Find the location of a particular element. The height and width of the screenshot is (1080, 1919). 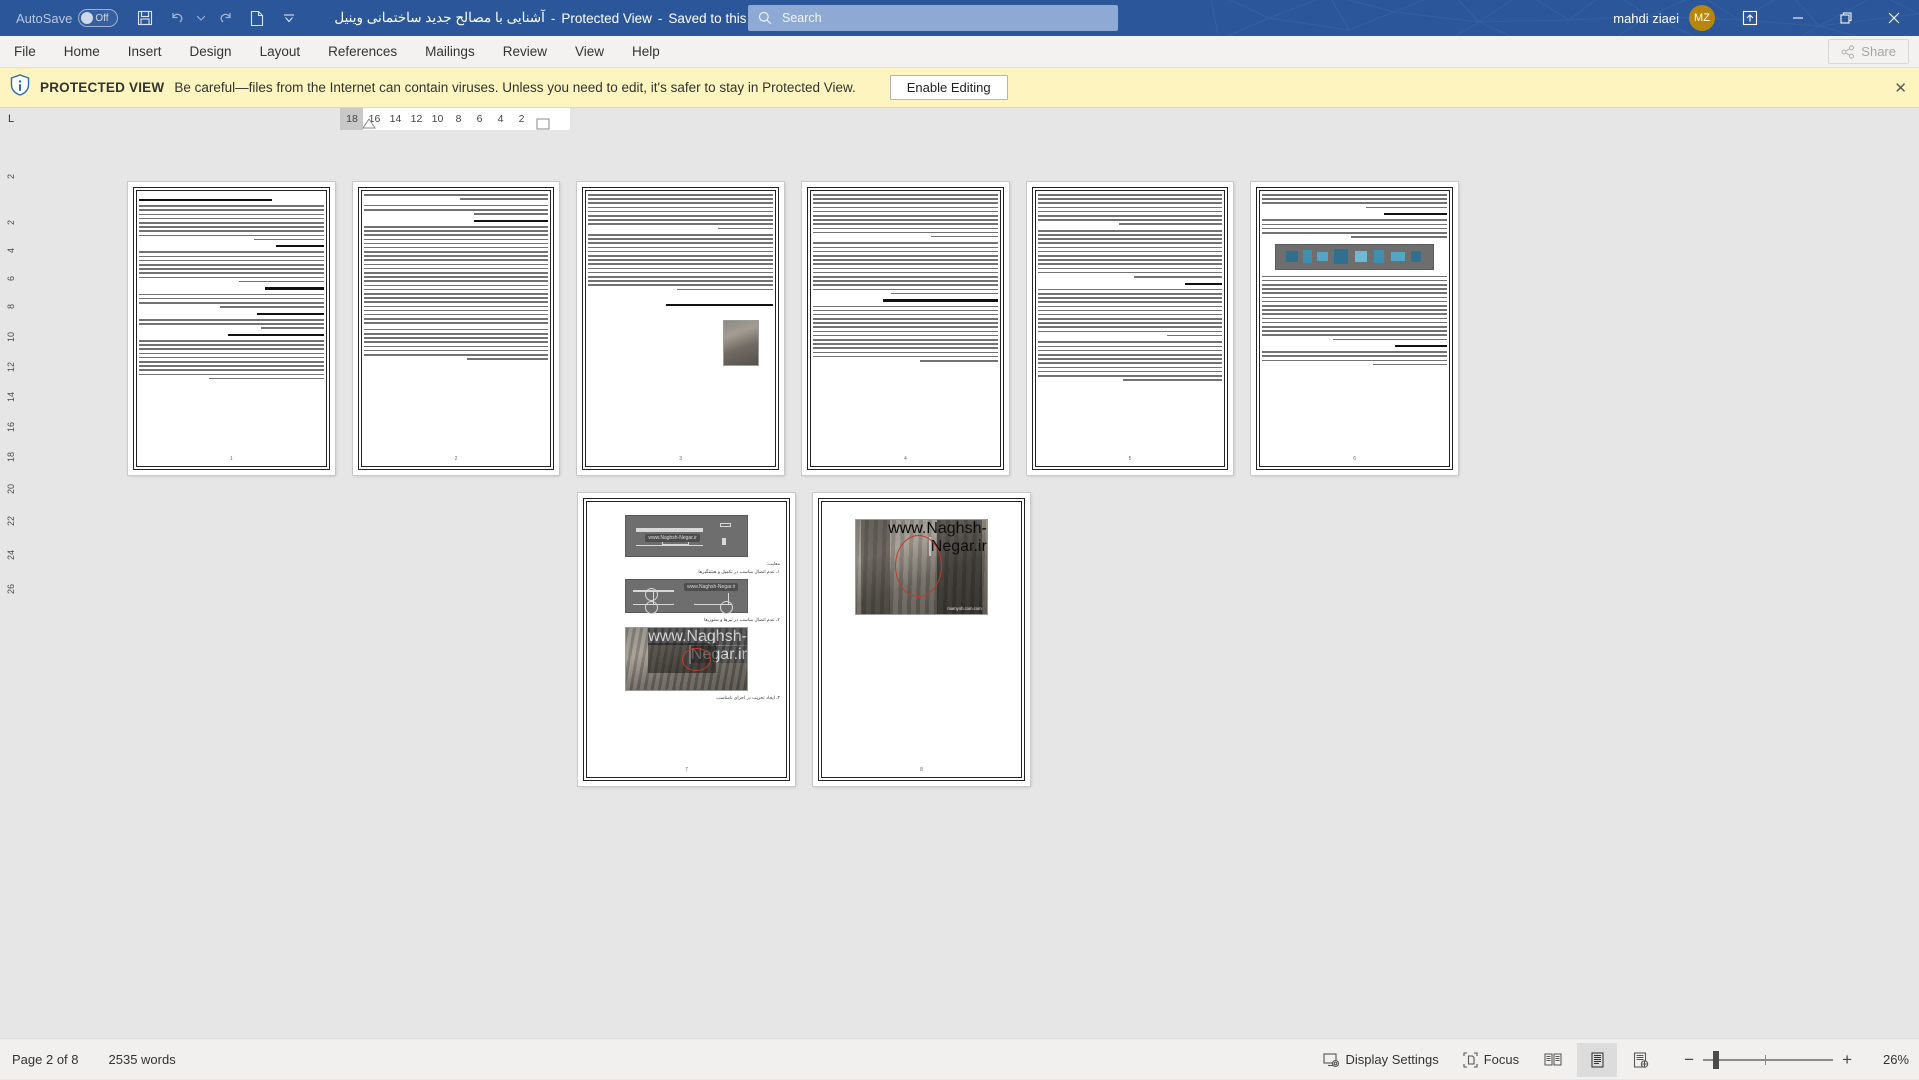

enable-editing-button: Enable Editing is located at coordinates (949, 87).